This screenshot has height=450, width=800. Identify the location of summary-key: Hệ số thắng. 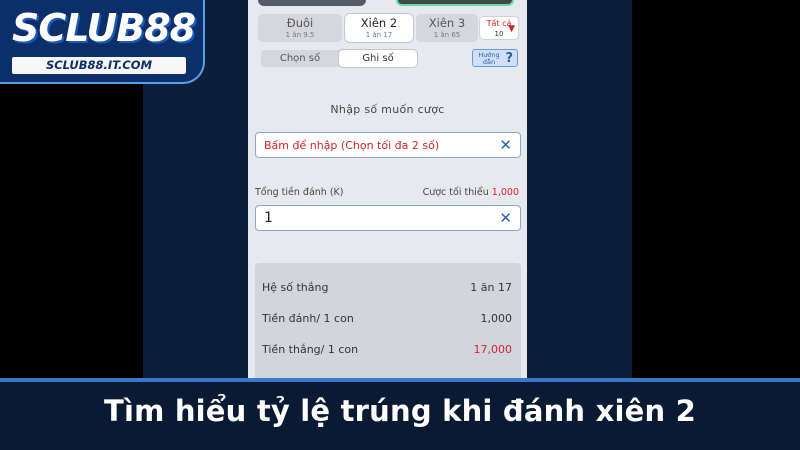
(295, 287).